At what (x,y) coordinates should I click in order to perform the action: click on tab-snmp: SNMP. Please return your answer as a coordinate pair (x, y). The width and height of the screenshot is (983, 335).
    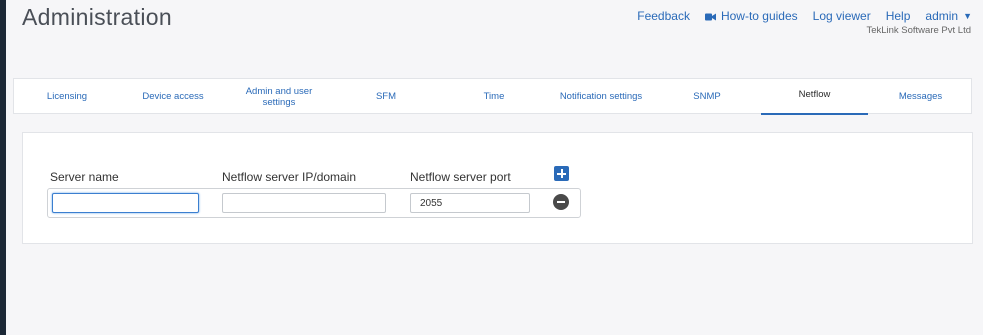
    Looking at the image, I should click on (707, 96).